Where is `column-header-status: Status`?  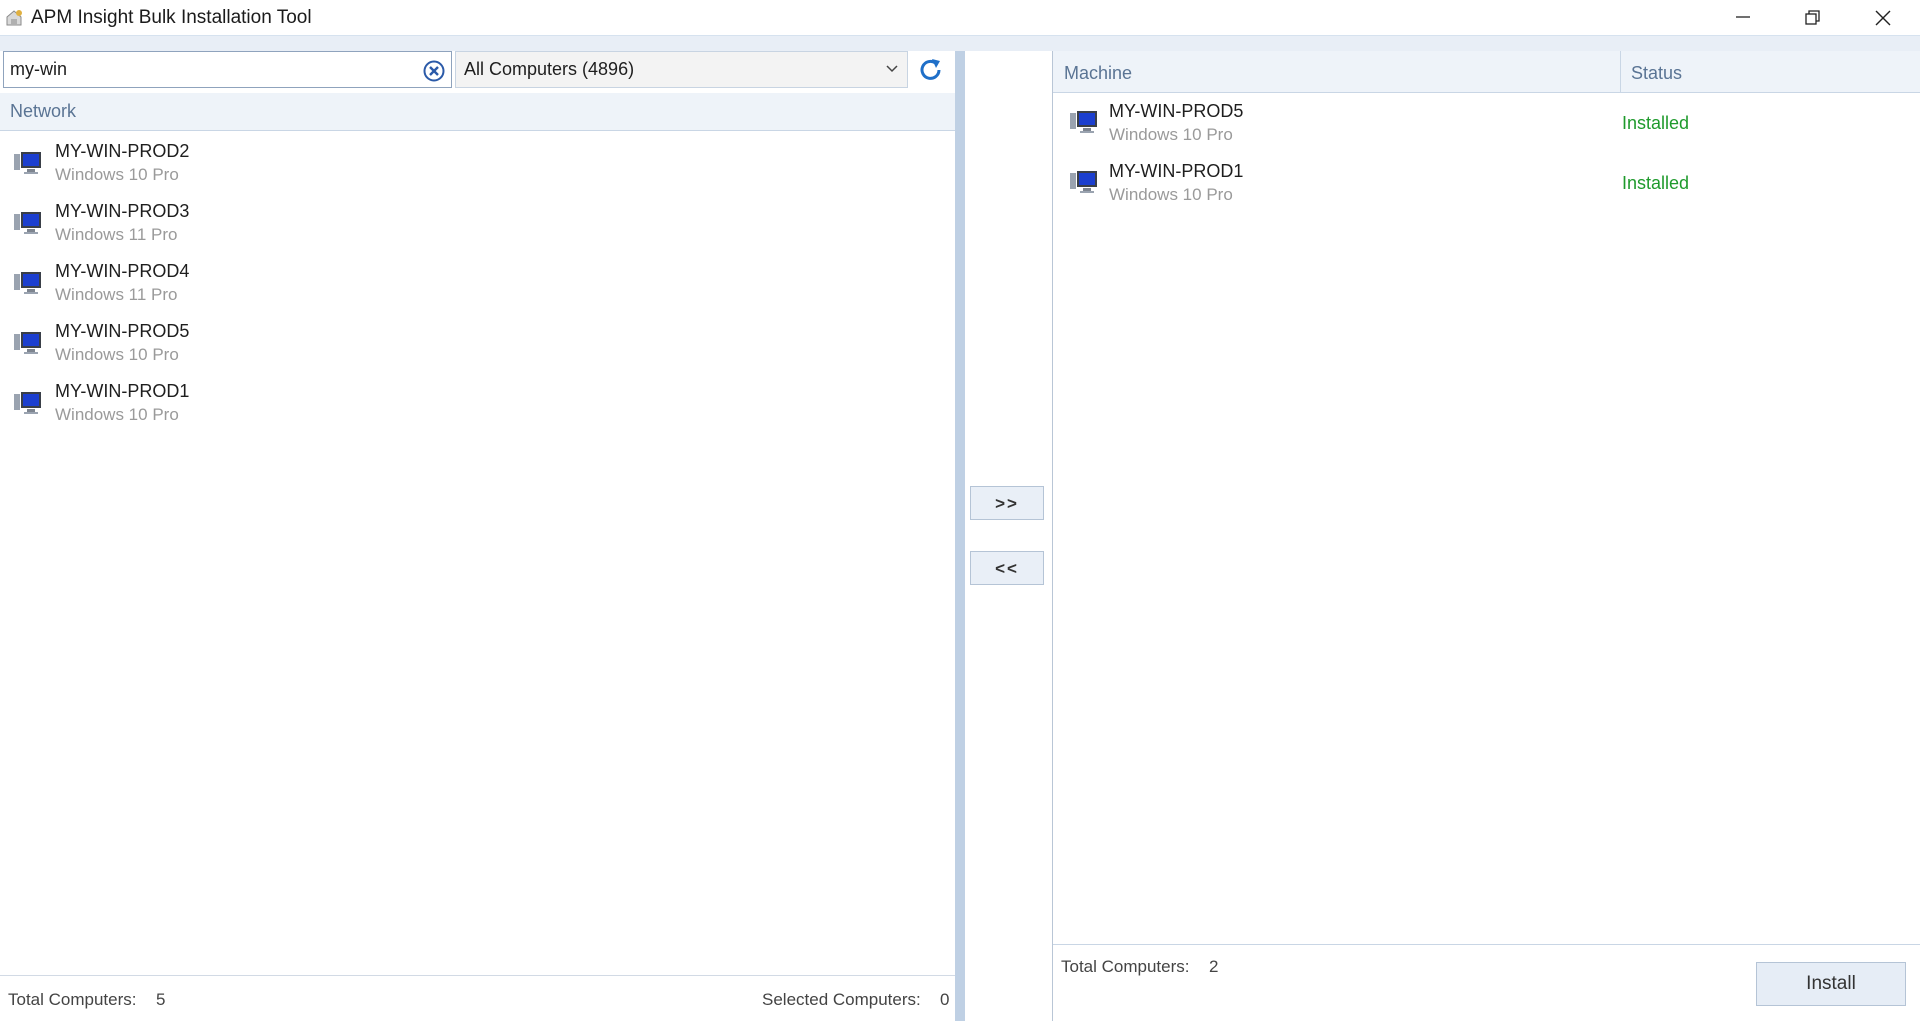
column-header-status: Status is located at coordinates (1656, 73).